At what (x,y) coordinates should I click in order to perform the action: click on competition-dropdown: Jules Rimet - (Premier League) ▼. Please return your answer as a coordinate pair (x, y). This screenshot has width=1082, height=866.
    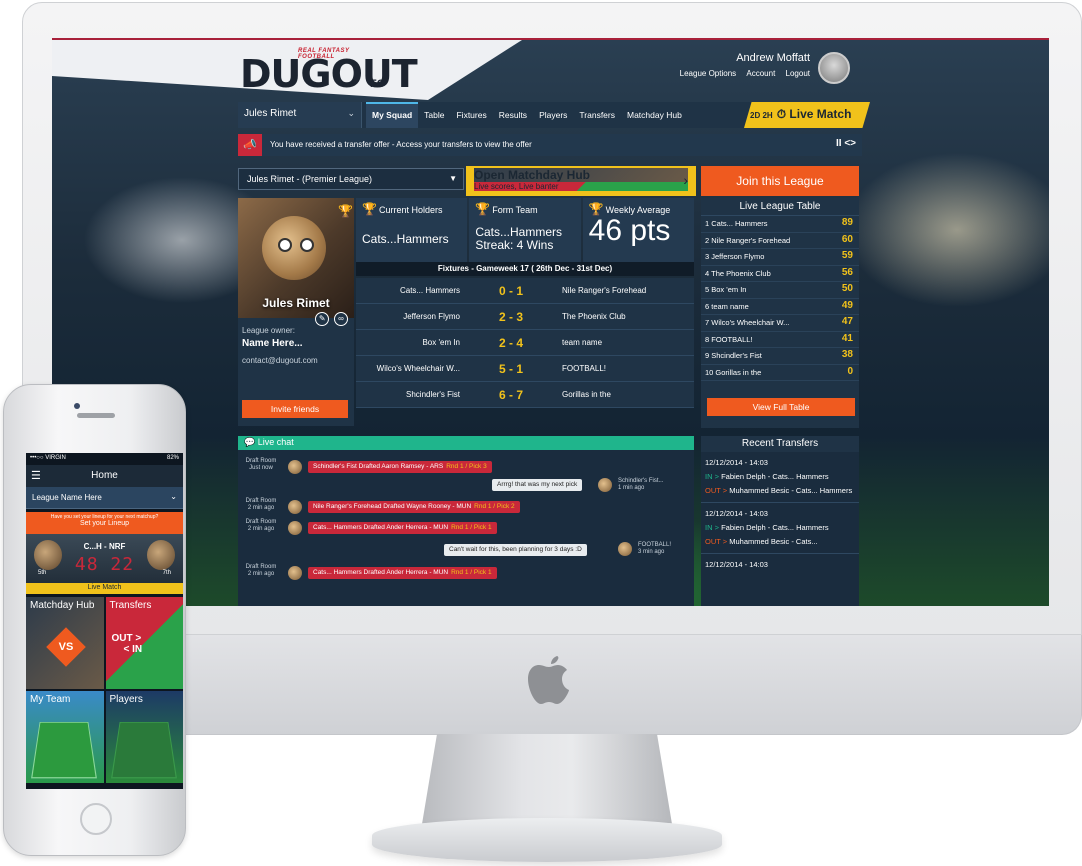
    Looking at the image, I should click on (351, 179).